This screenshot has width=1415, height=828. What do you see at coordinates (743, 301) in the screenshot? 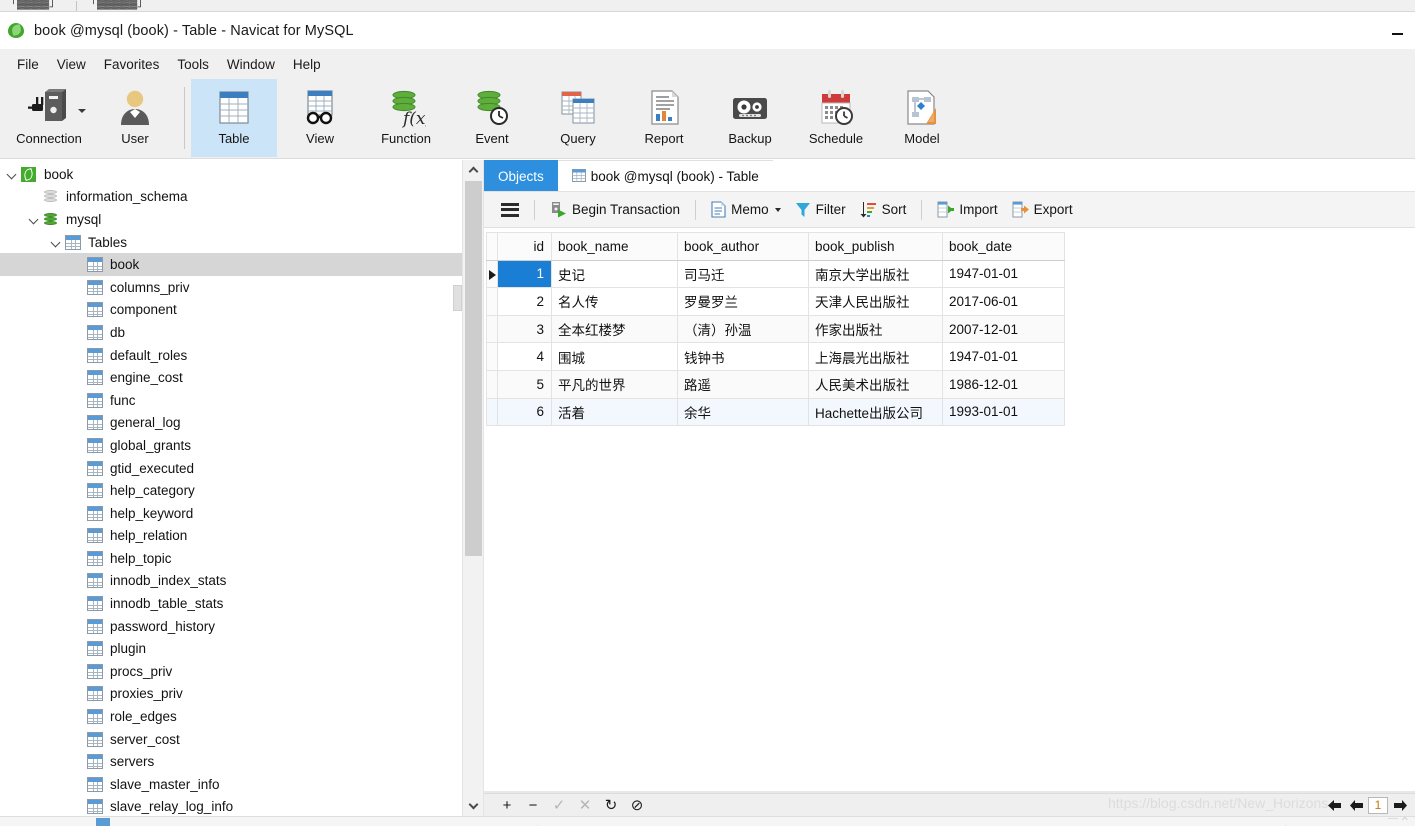
I see `cell-book-author: 罗曼罗兰` at bounding box center [743, 301].